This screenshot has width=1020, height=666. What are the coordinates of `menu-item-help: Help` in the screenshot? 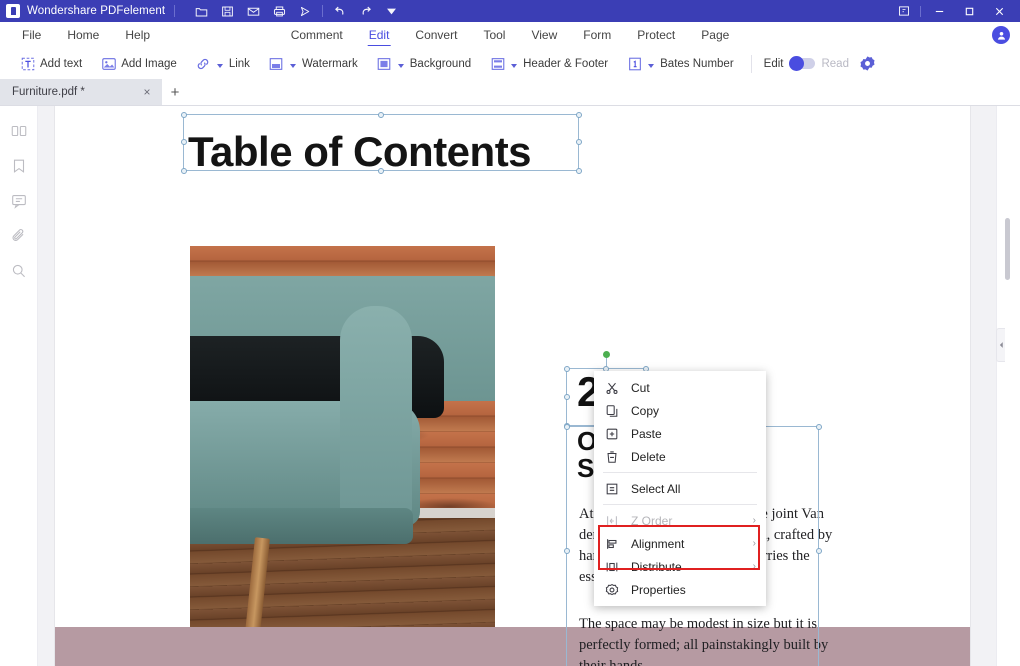 It's located at (137, 35).